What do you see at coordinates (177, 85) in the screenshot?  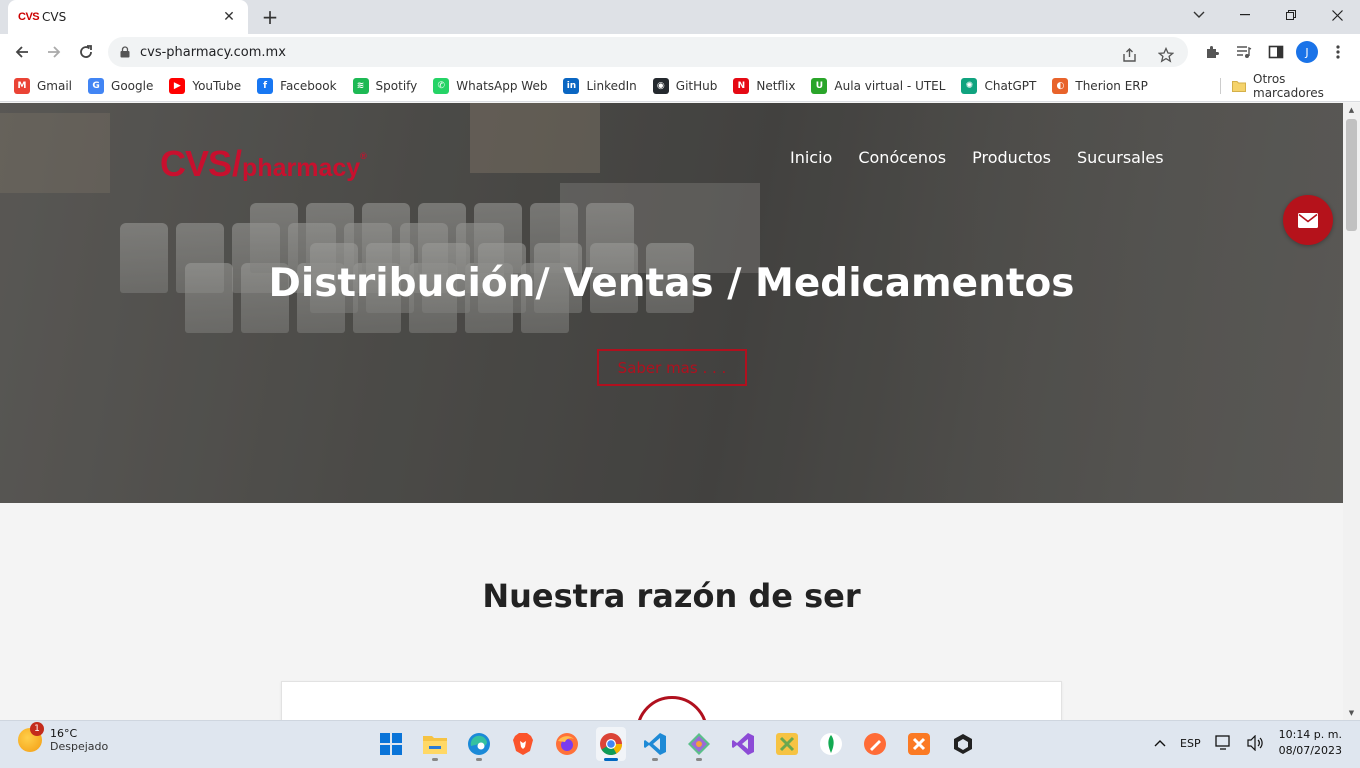 I see `youtube-icon: ▶` at bounding box center [177, 85].